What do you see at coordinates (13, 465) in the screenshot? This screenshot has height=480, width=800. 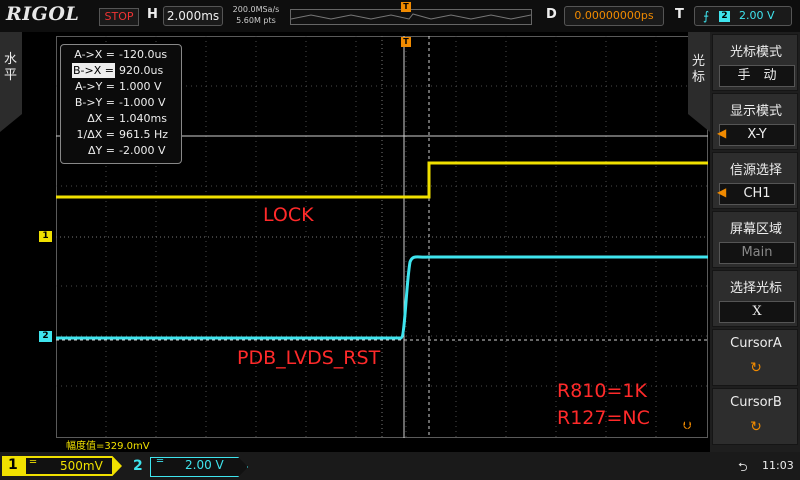 I see `ch1-number: 1` at bounding box center [13, 465].